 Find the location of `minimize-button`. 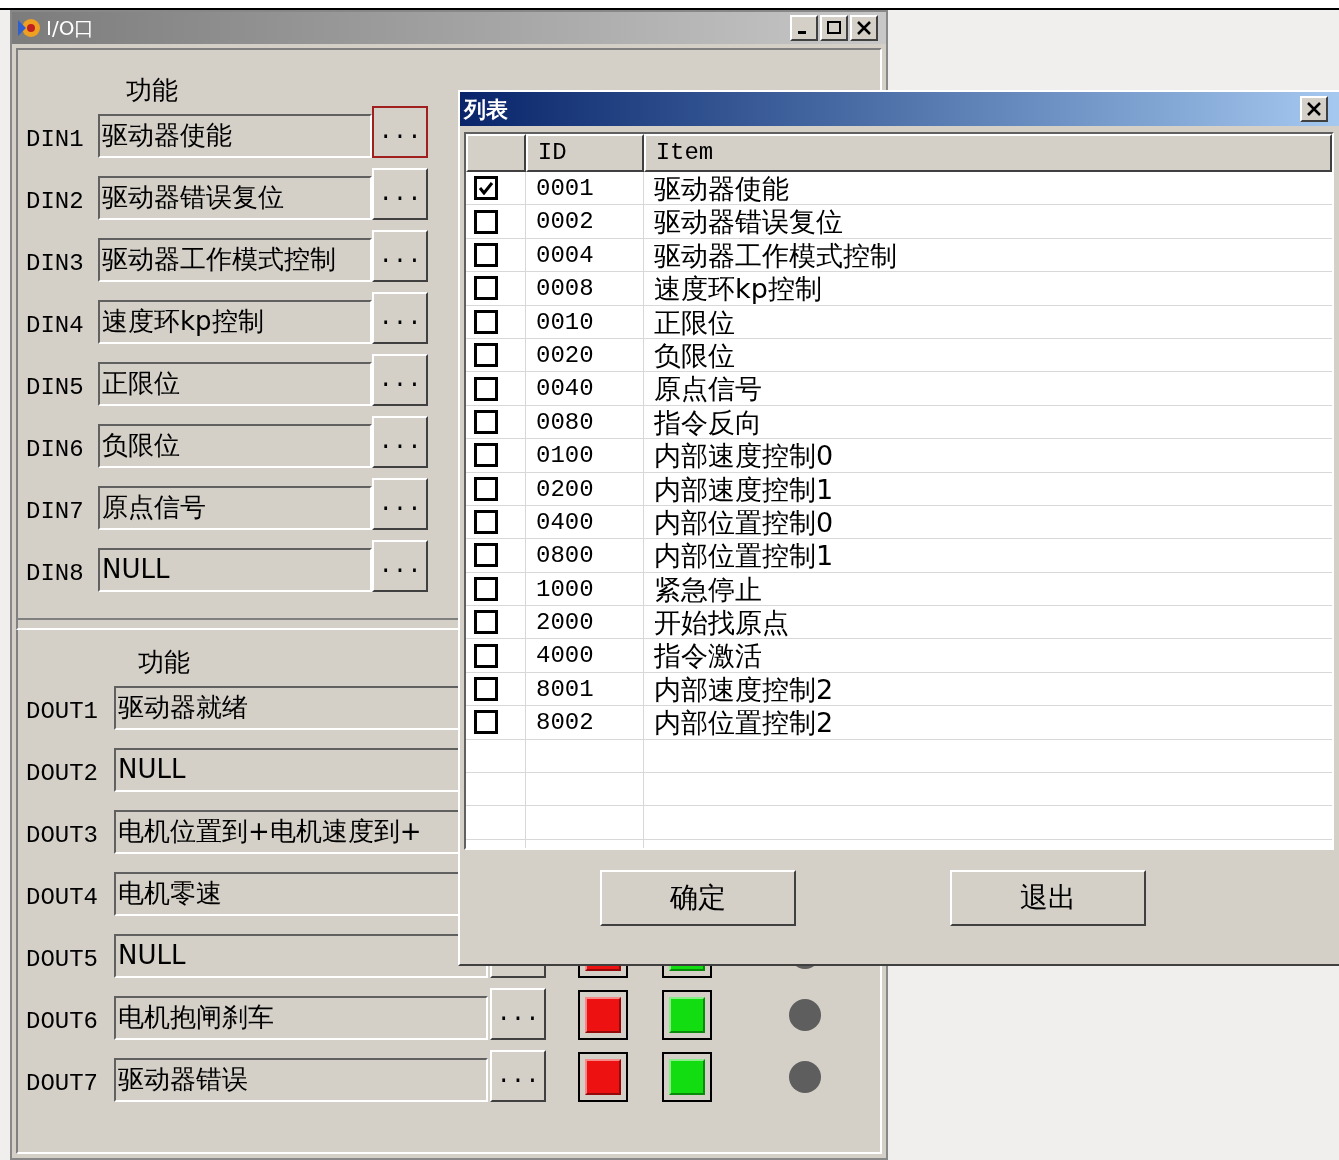

minimize-button is located at coordinates (804, 28).